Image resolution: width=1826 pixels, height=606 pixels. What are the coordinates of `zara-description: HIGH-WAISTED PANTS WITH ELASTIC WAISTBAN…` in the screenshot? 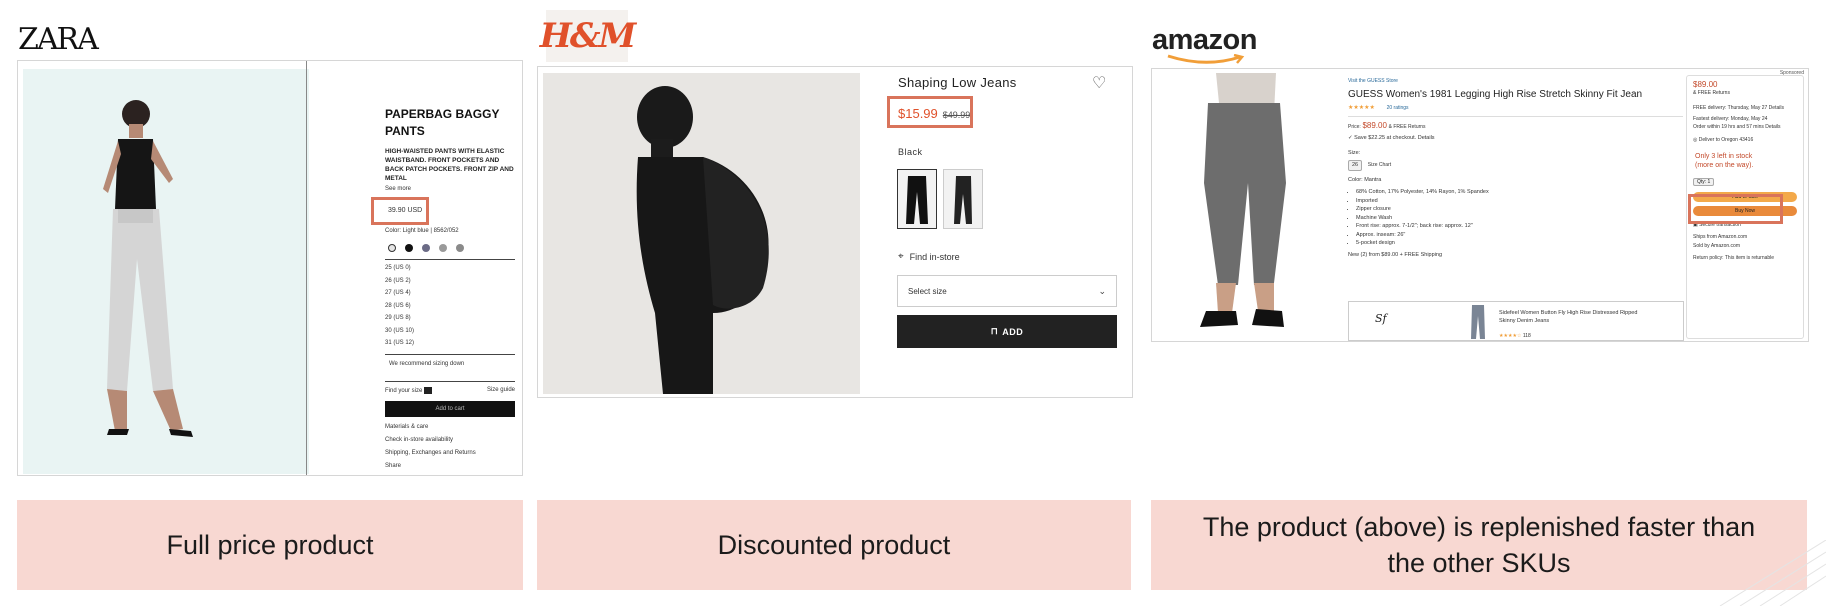 It's located at (449, 165).